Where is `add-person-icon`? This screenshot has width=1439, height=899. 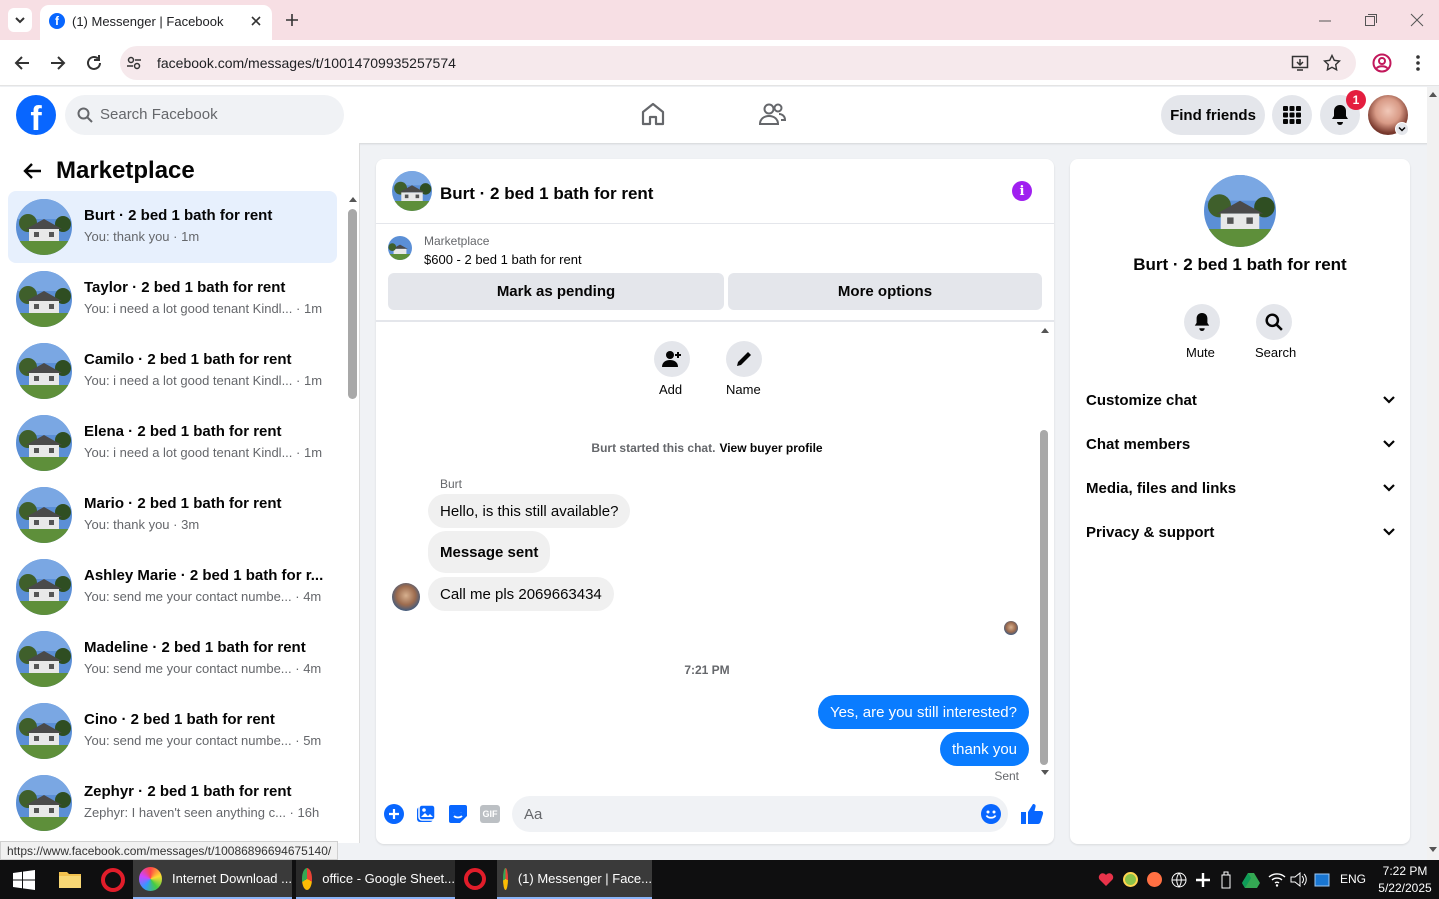 add-person-icon is located at coordinates (671, 359).